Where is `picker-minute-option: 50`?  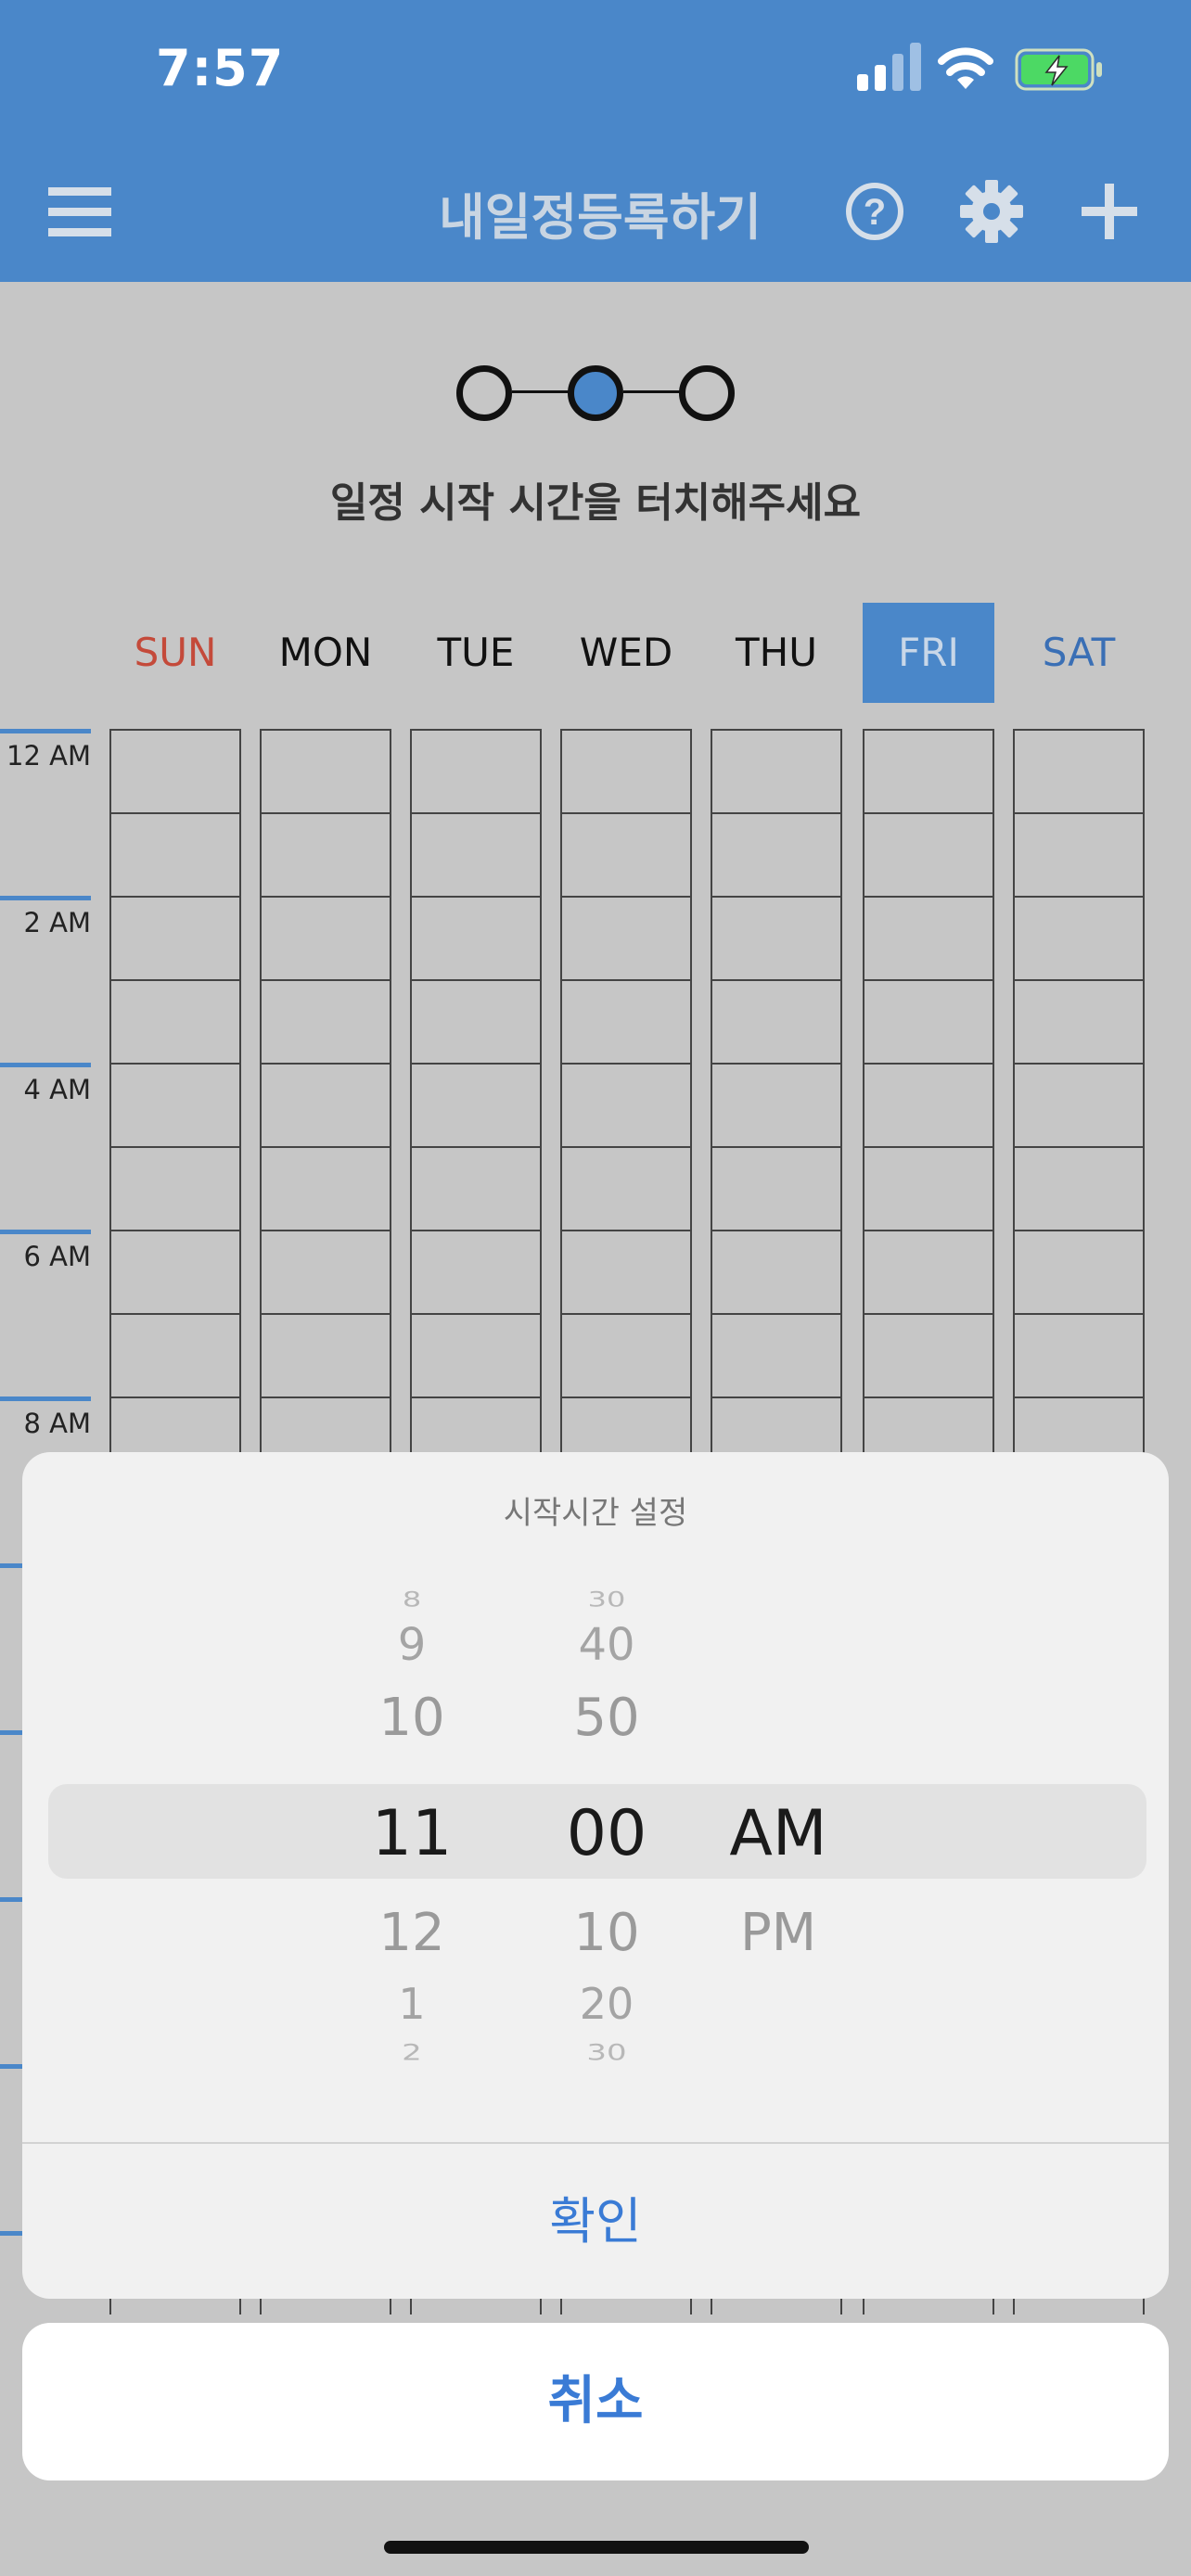 picker-minute-option: 50 is located at coordinates (606, 1718).